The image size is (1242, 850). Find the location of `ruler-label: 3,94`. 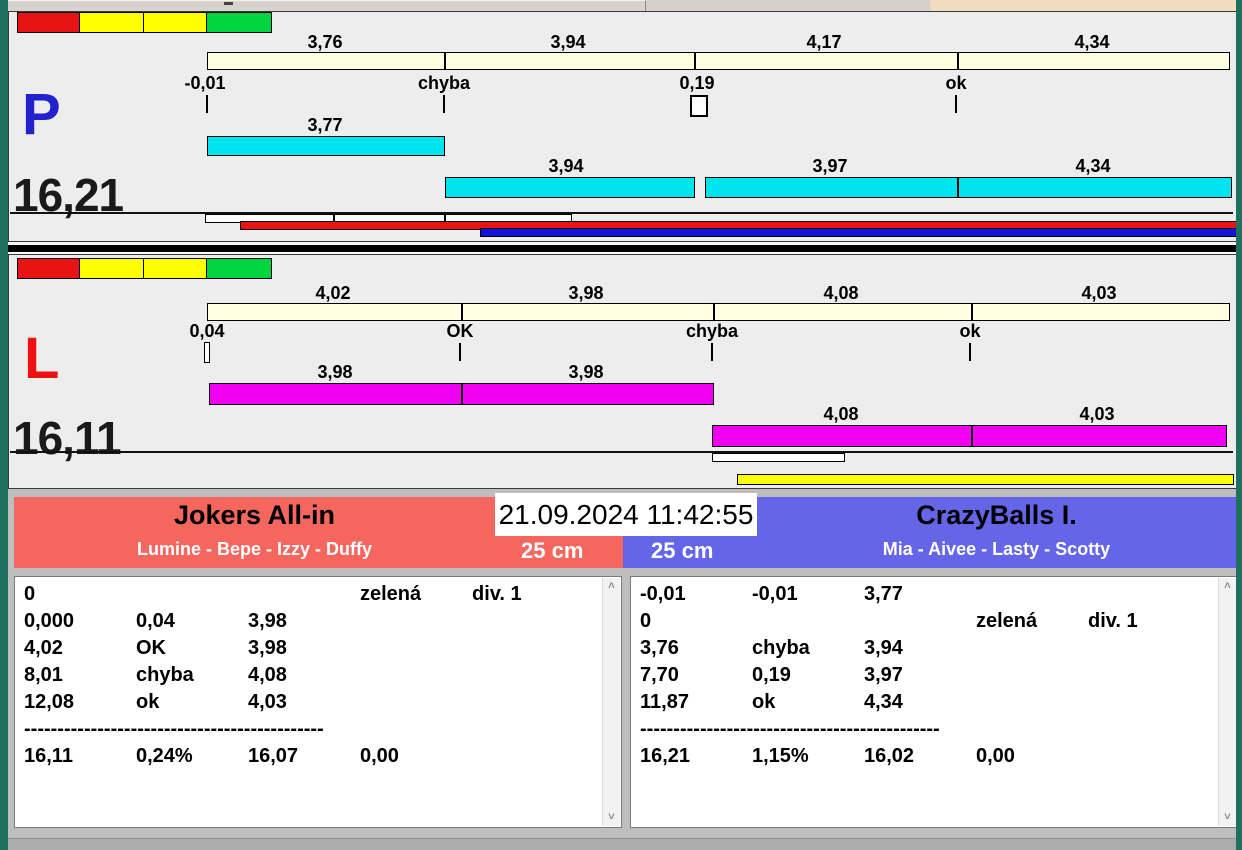

ruler-label: 3,94 is located at coordinates (568, 42).